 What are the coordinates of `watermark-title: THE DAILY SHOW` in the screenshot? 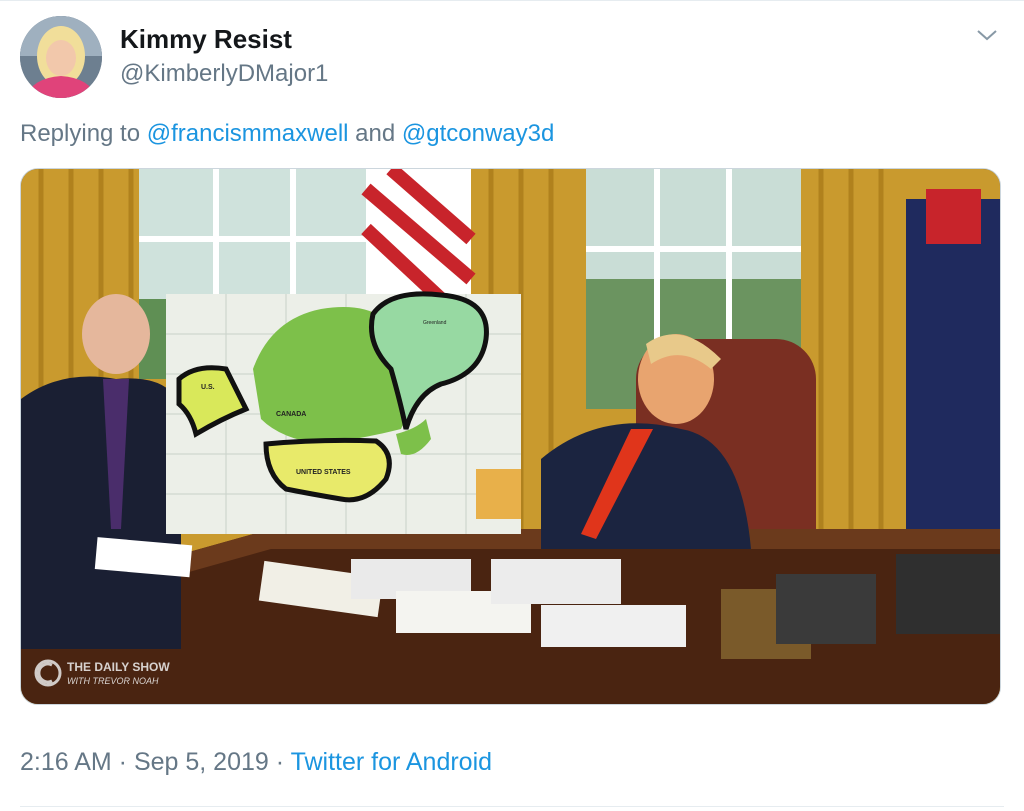 It's located at (118, 667).